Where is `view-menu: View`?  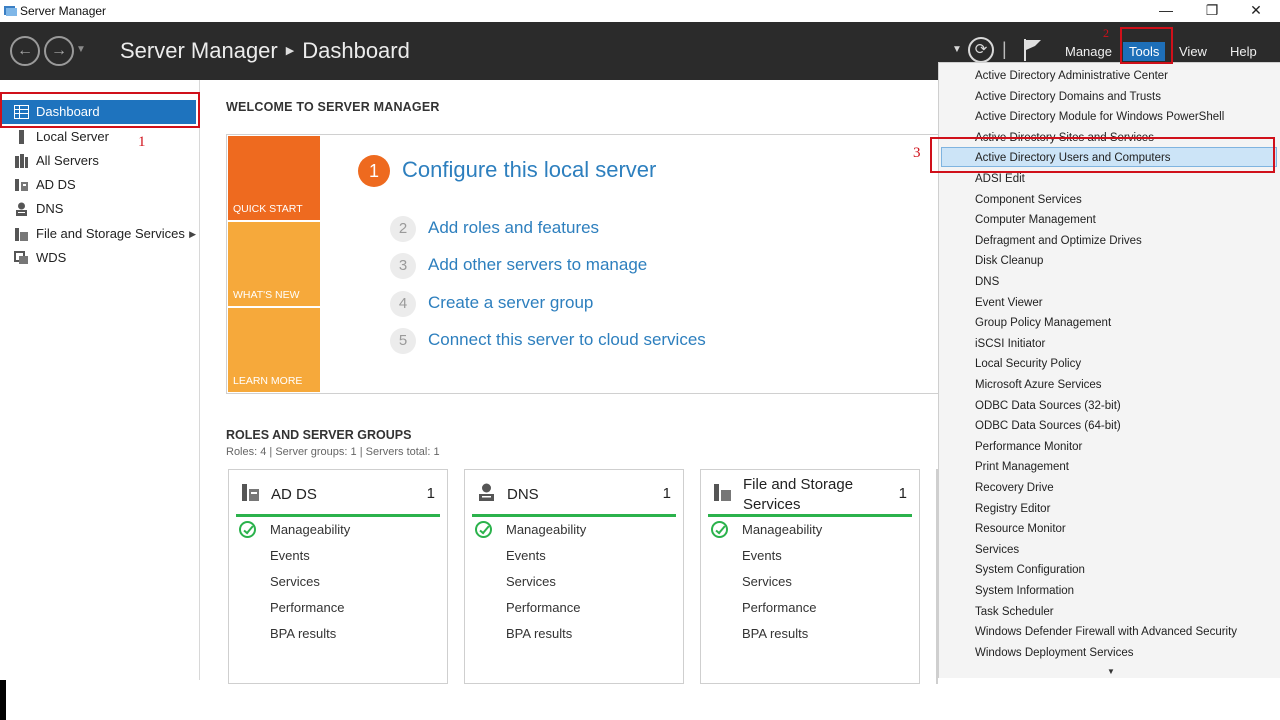 view-menu: View is located at coordinates (1193, 51).